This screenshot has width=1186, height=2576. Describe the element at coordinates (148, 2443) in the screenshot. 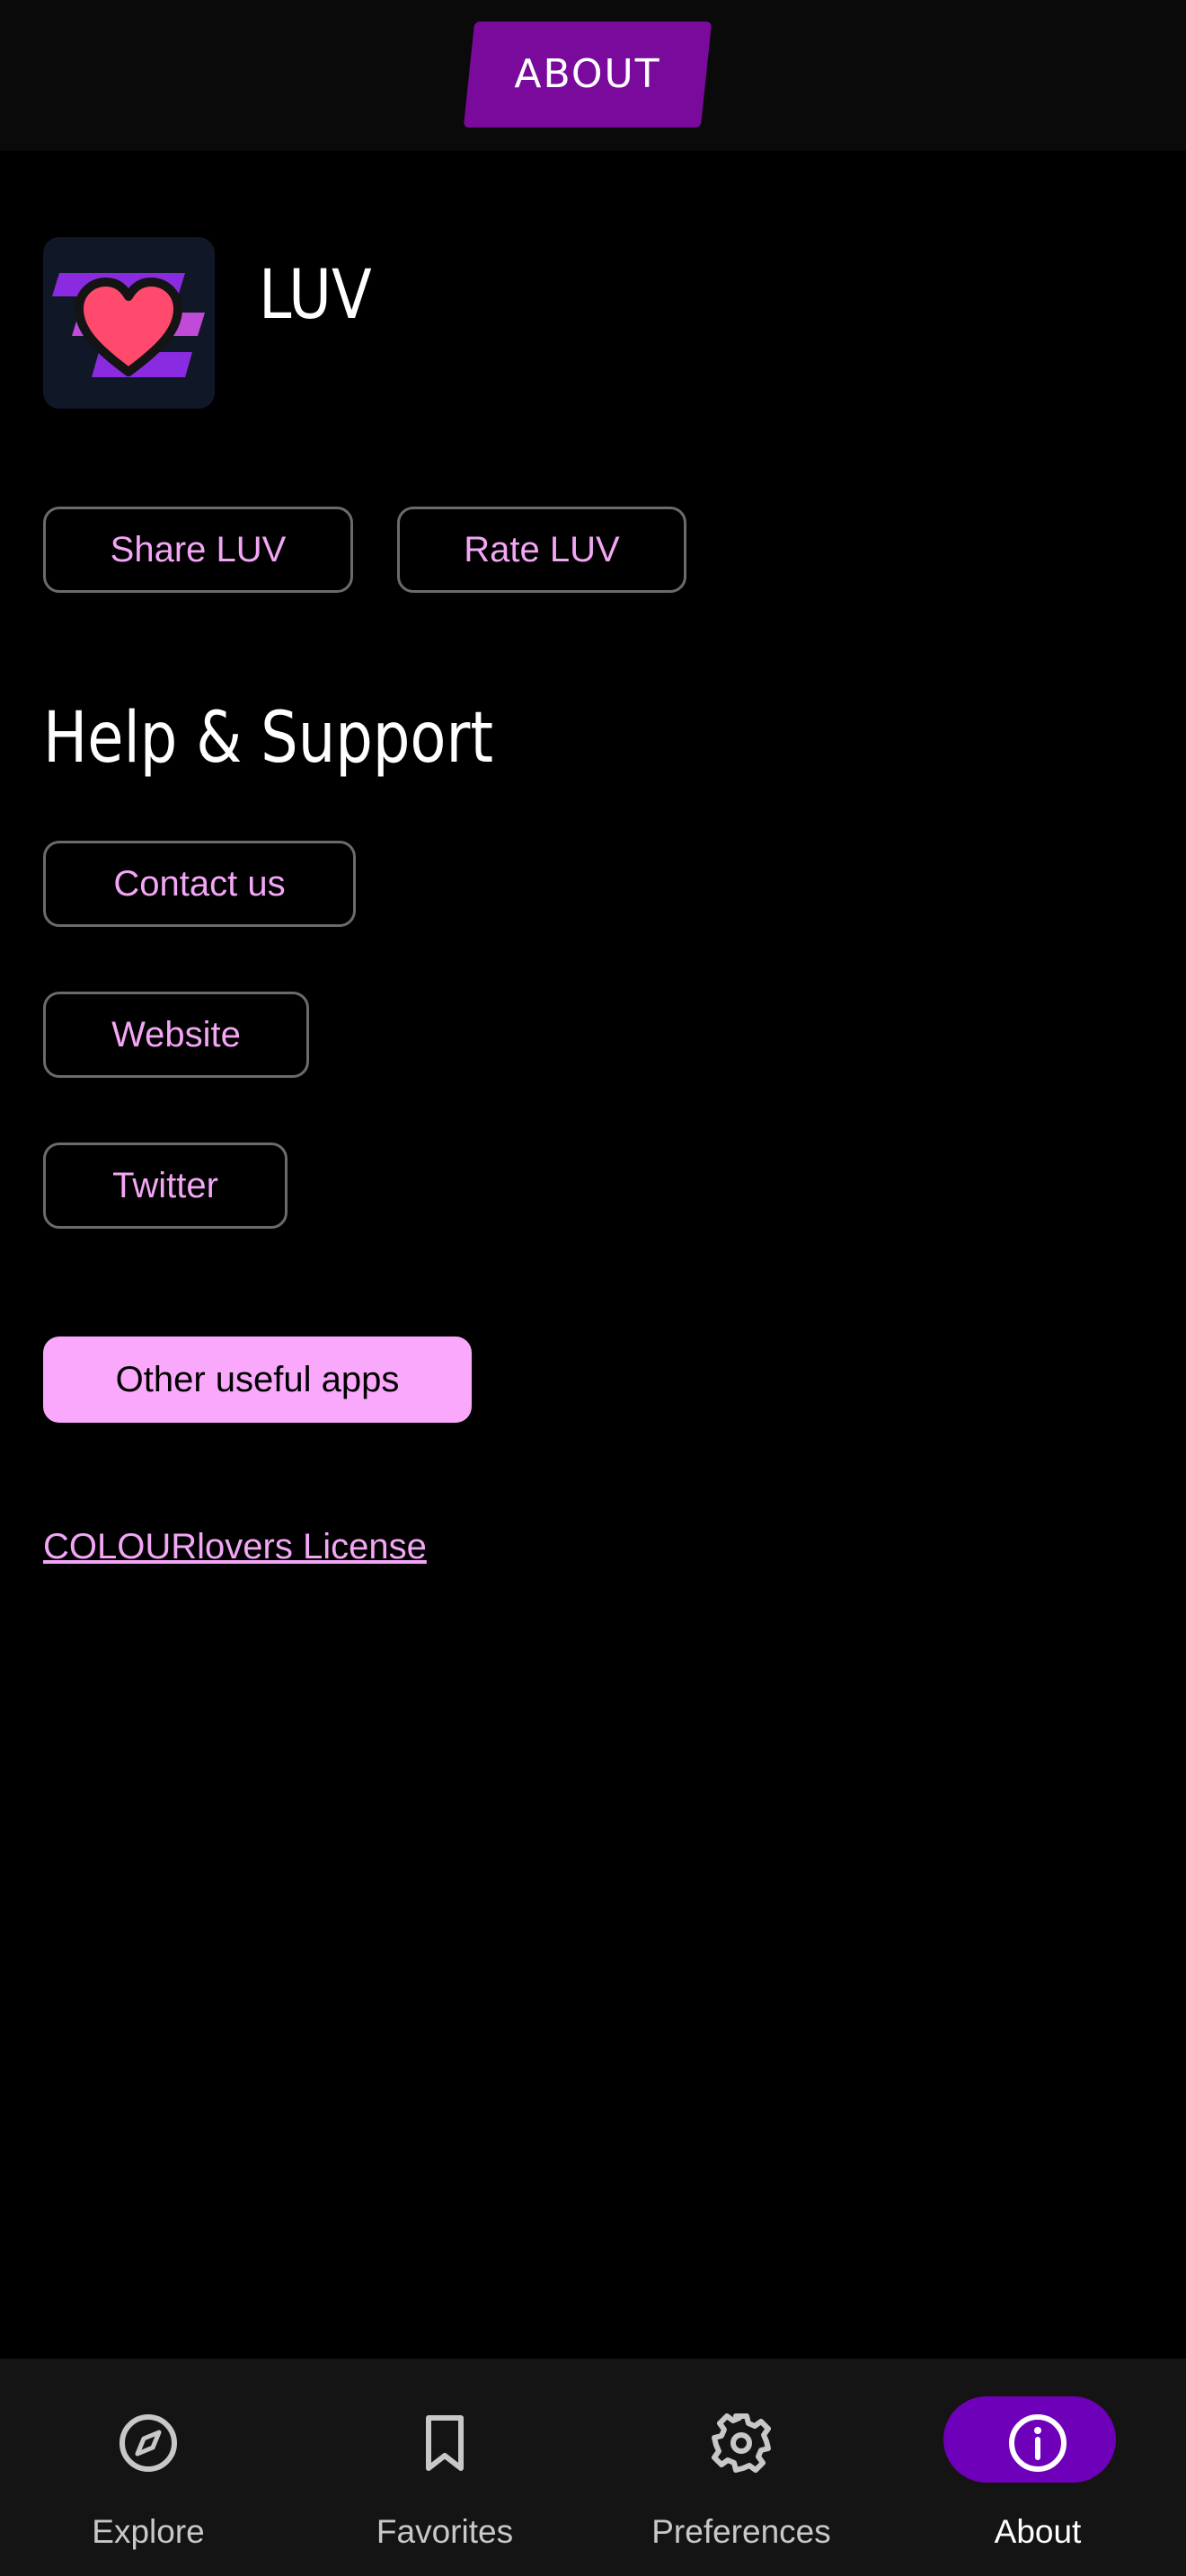

I see `compass-icon` at that location.